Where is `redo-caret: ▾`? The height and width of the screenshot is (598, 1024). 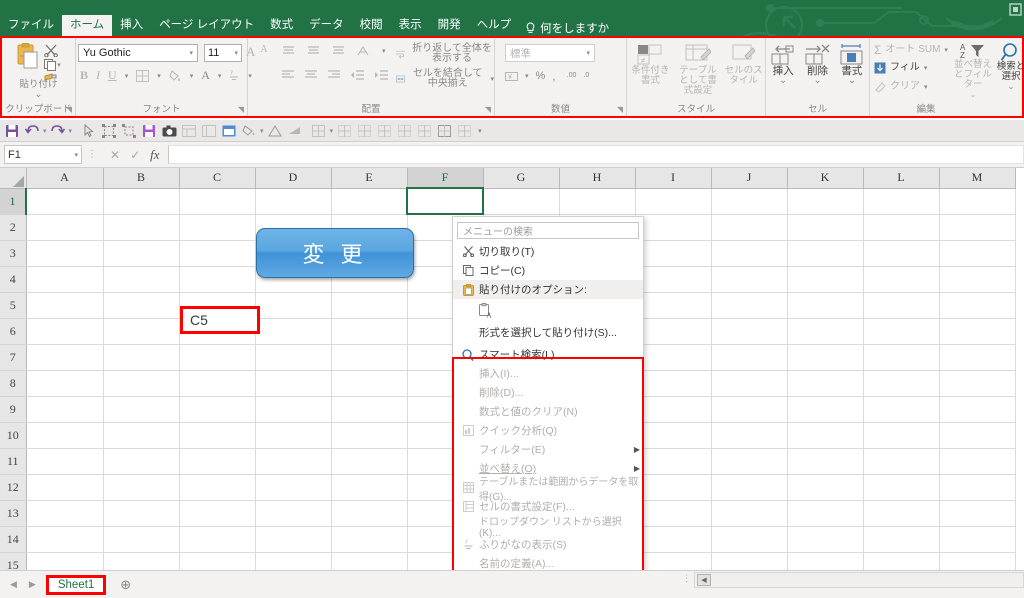 redo-caret: ▾ is located at coordinates (71, 131).